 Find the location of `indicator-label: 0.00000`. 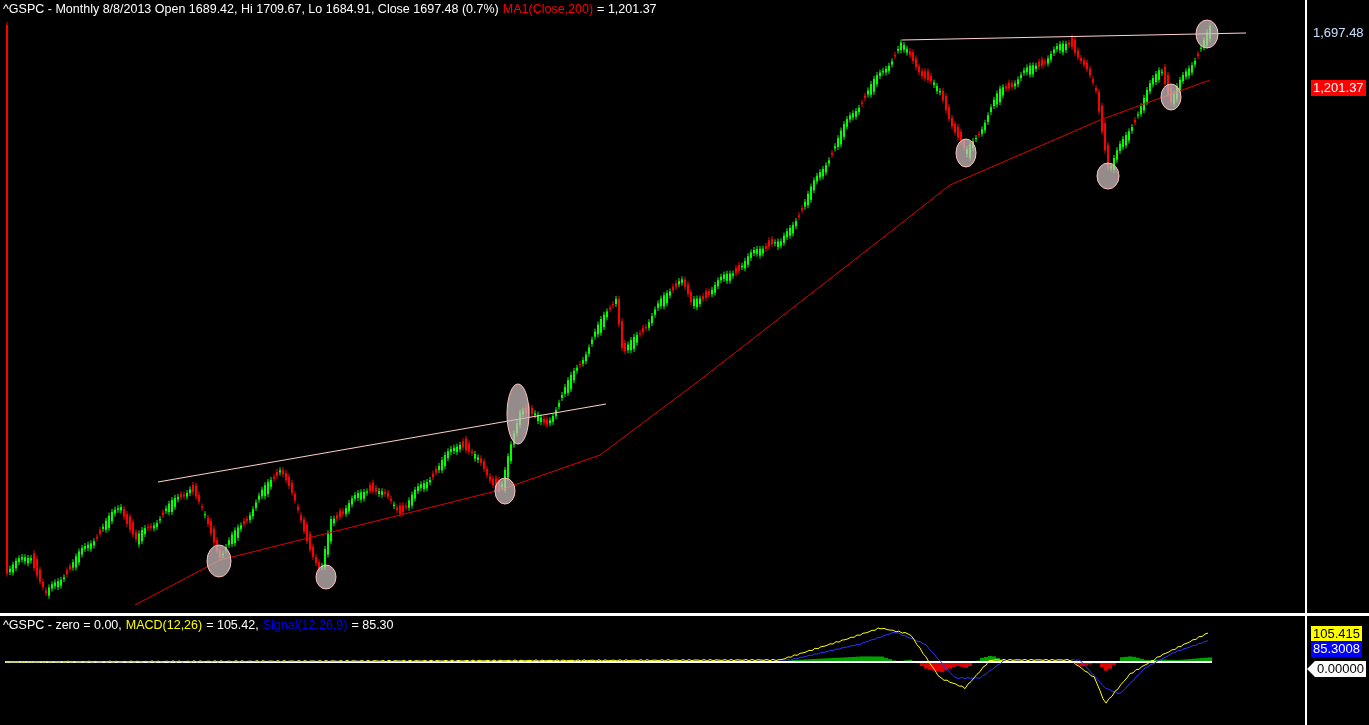

indicator-label: 0.00000 is located at coordinates (1336, 669).